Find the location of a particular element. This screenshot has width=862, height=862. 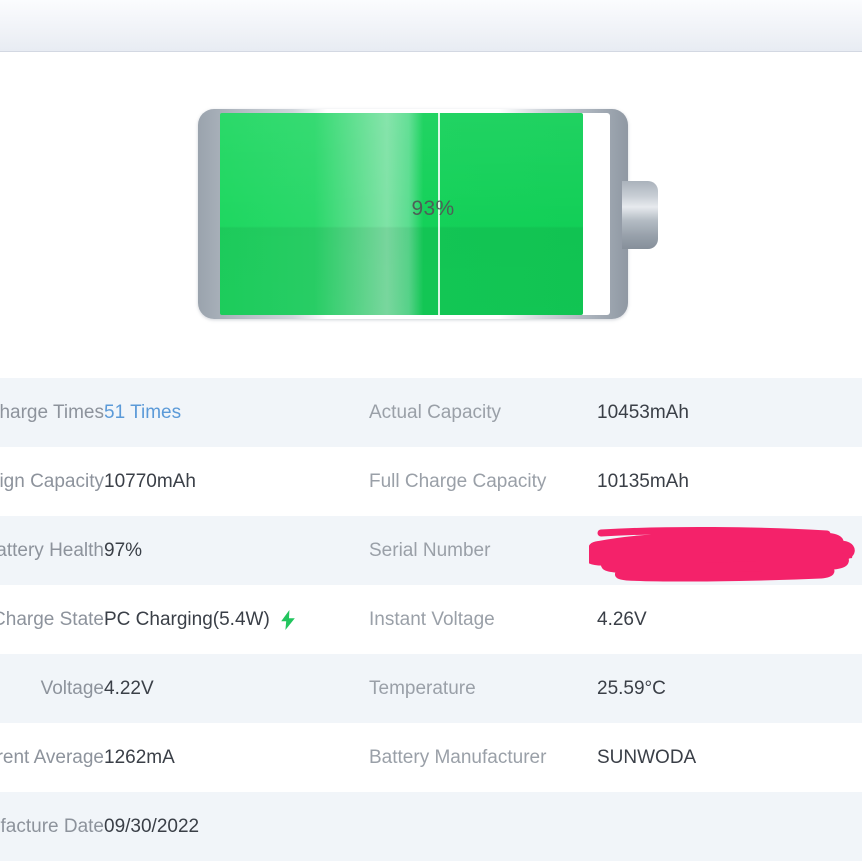

lightning-bolt-icon is located at coordinates (287, 619).